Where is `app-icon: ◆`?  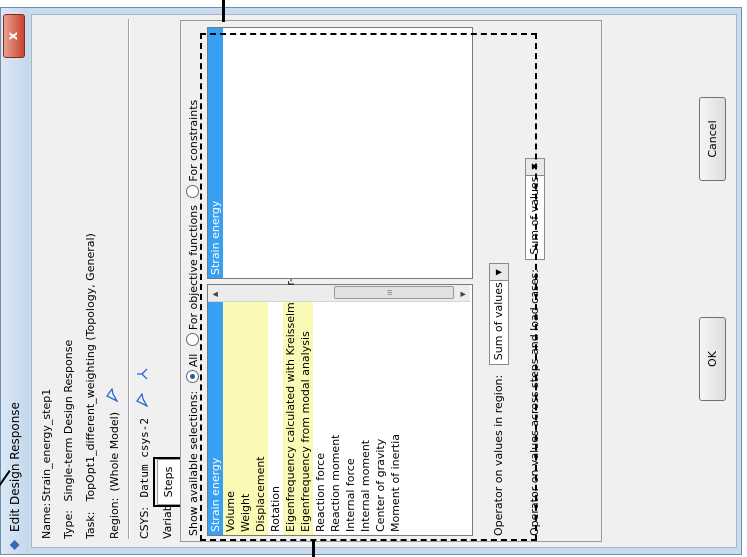
app-icon: ◆ is located at coordinates (14, 545).